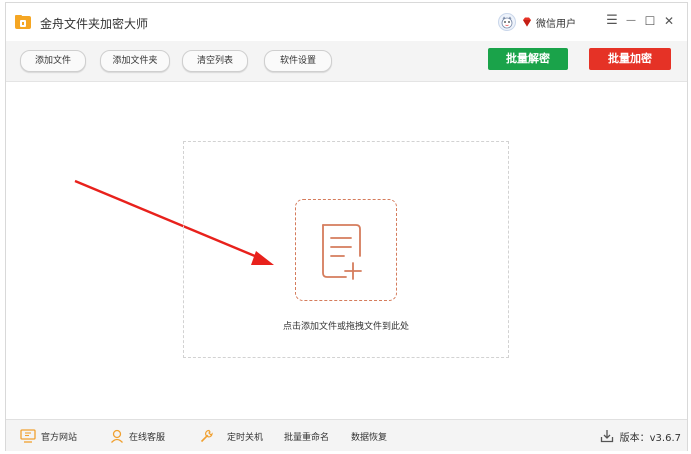 The height and width of the screenshot is (454, 691). I want to click on avatar, so click(507, 22).